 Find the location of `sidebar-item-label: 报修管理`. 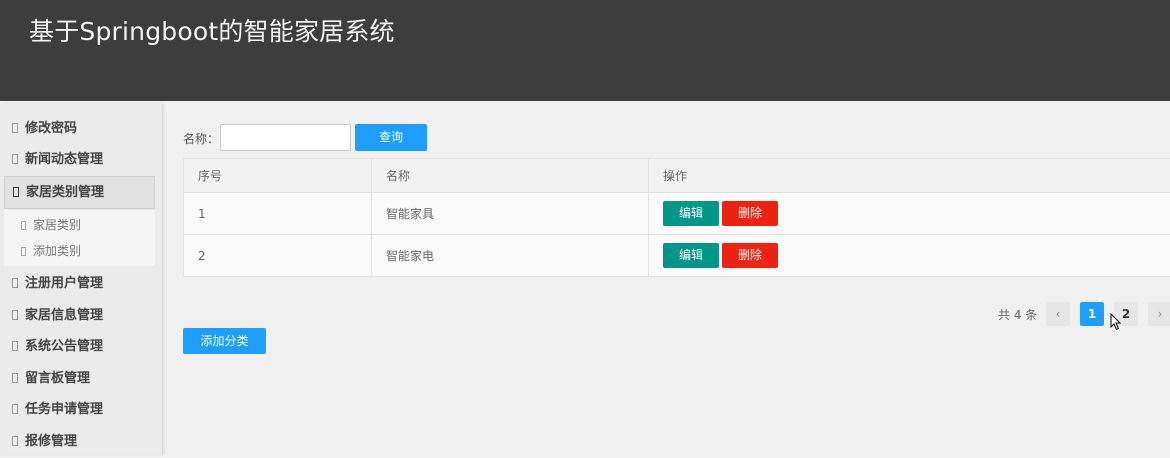

sidebar-item-label: 报修管理 is located at coordinates (51, 441).